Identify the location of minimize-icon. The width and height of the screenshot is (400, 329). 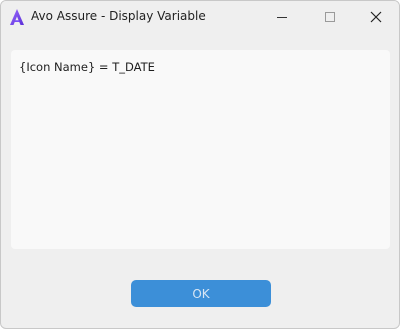
(282, 17).